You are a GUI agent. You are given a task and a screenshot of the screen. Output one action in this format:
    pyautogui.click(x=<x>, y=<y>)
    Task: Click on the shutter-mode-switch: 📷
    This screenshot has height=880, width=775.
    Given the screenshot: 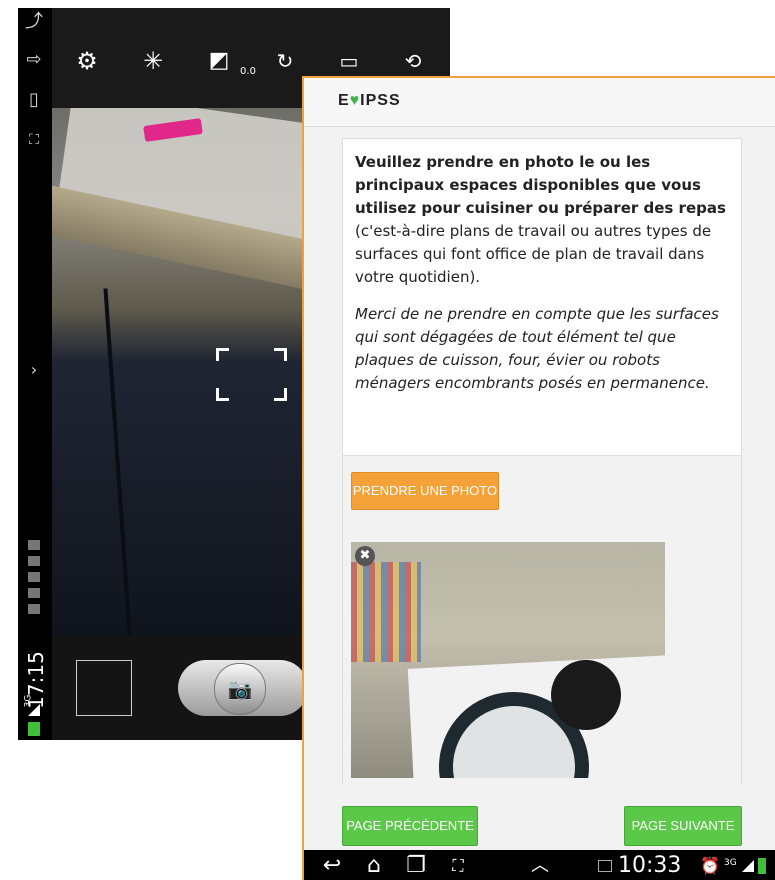 What is the action you would take?
    pyautogui.click(x=243, y=688)
    